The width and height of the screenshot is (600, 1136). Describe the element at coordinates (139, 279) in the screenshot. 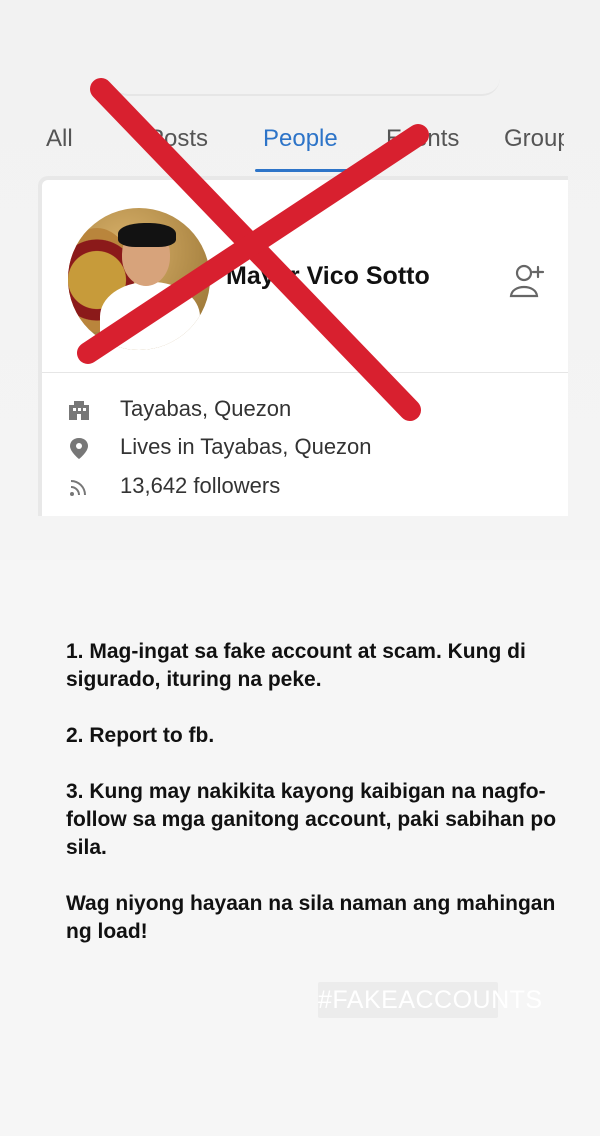

I see `avatar` at that location.